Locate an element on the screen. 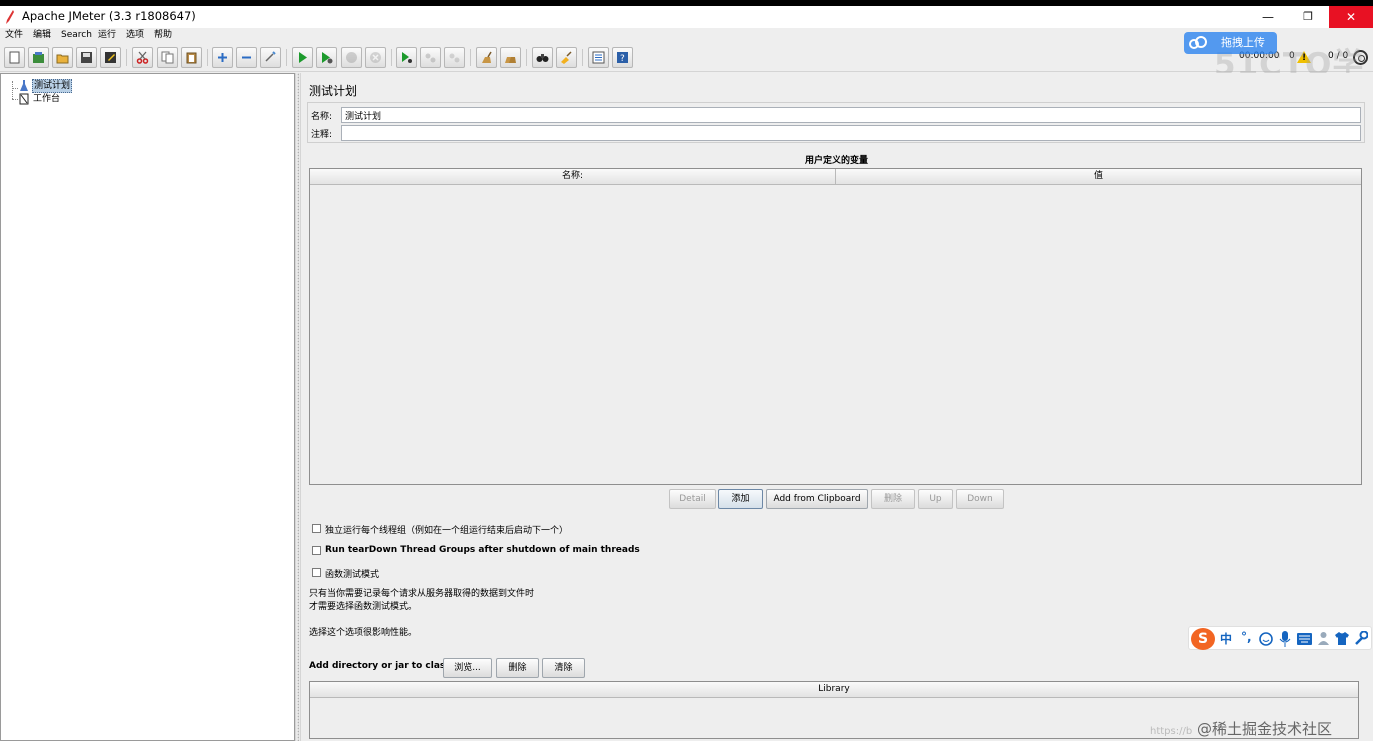 Image resolution: width=1373 pixels, height=741 pixels. delete-button: 删除 is located at coordinates (893, 499).